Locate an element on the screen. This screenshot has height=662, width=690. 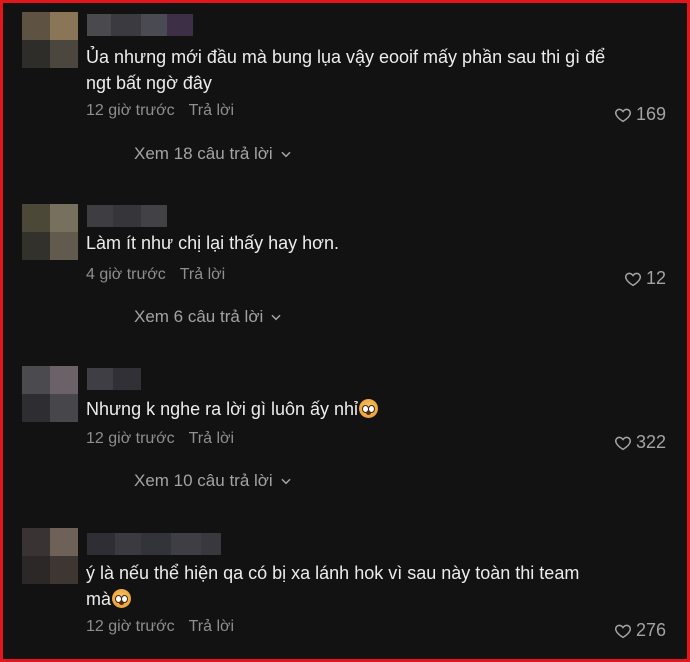
view-replies-label: Xem 10 câu trả lời is located at coordinates (203, 480).